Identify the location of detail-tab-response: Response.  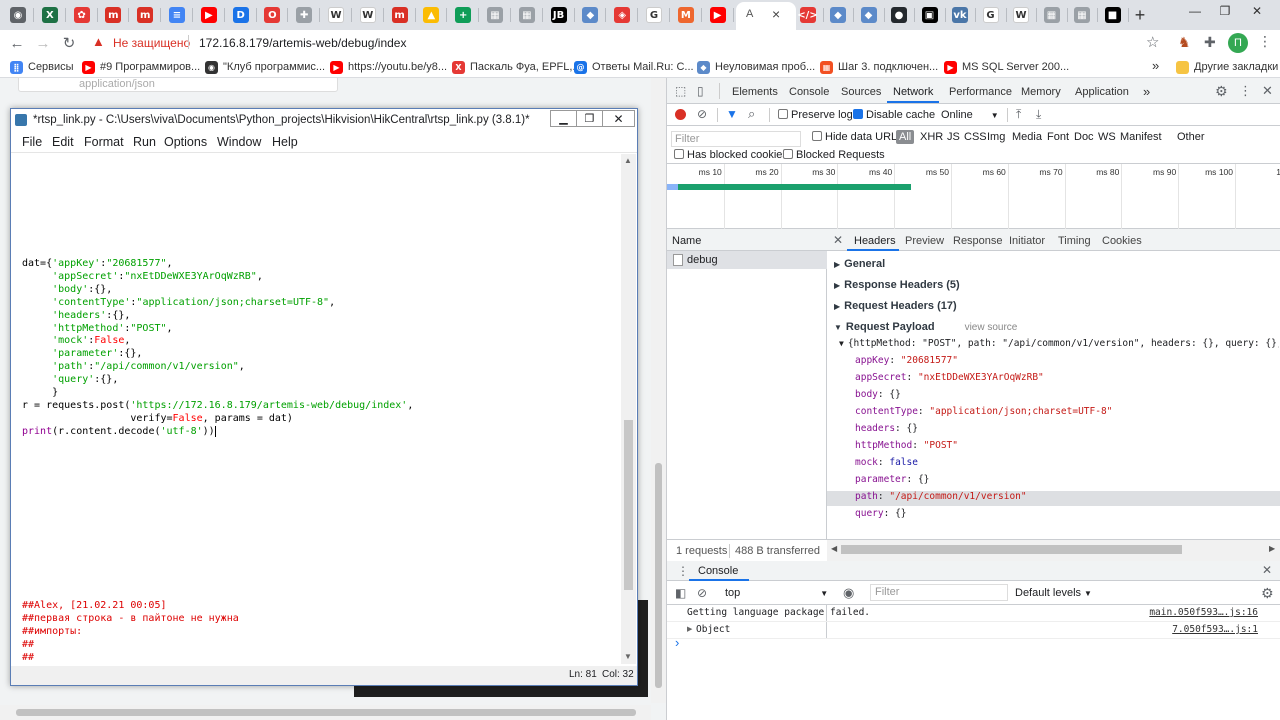
(978, 241).